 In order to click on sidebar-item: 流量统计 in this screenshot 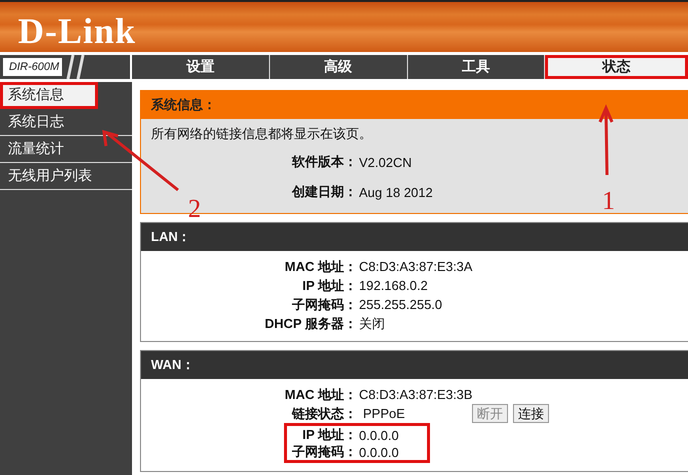, I will do `click(66, 149)`.